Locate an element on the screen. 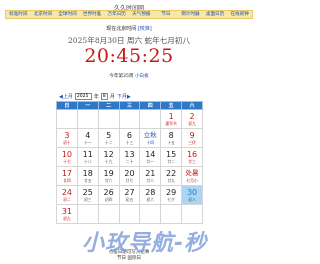  calendar-week-row: 17 廿四 18 廿五 19 廿六 20 廿七 21 廿八 22 廿九 处暑 七月小 is located at coordinates (129, 176).